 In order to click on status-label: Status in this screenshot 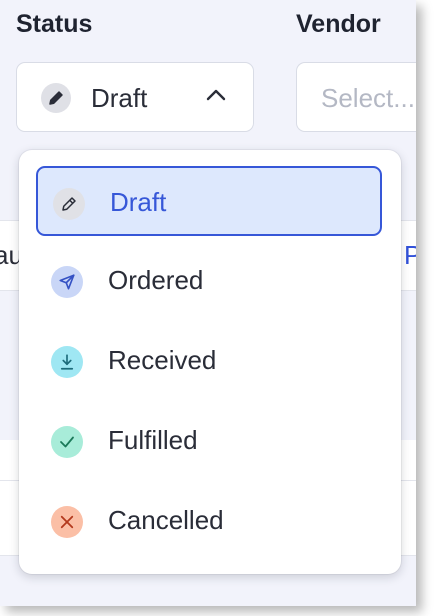, I will do `click(54, 24)`.